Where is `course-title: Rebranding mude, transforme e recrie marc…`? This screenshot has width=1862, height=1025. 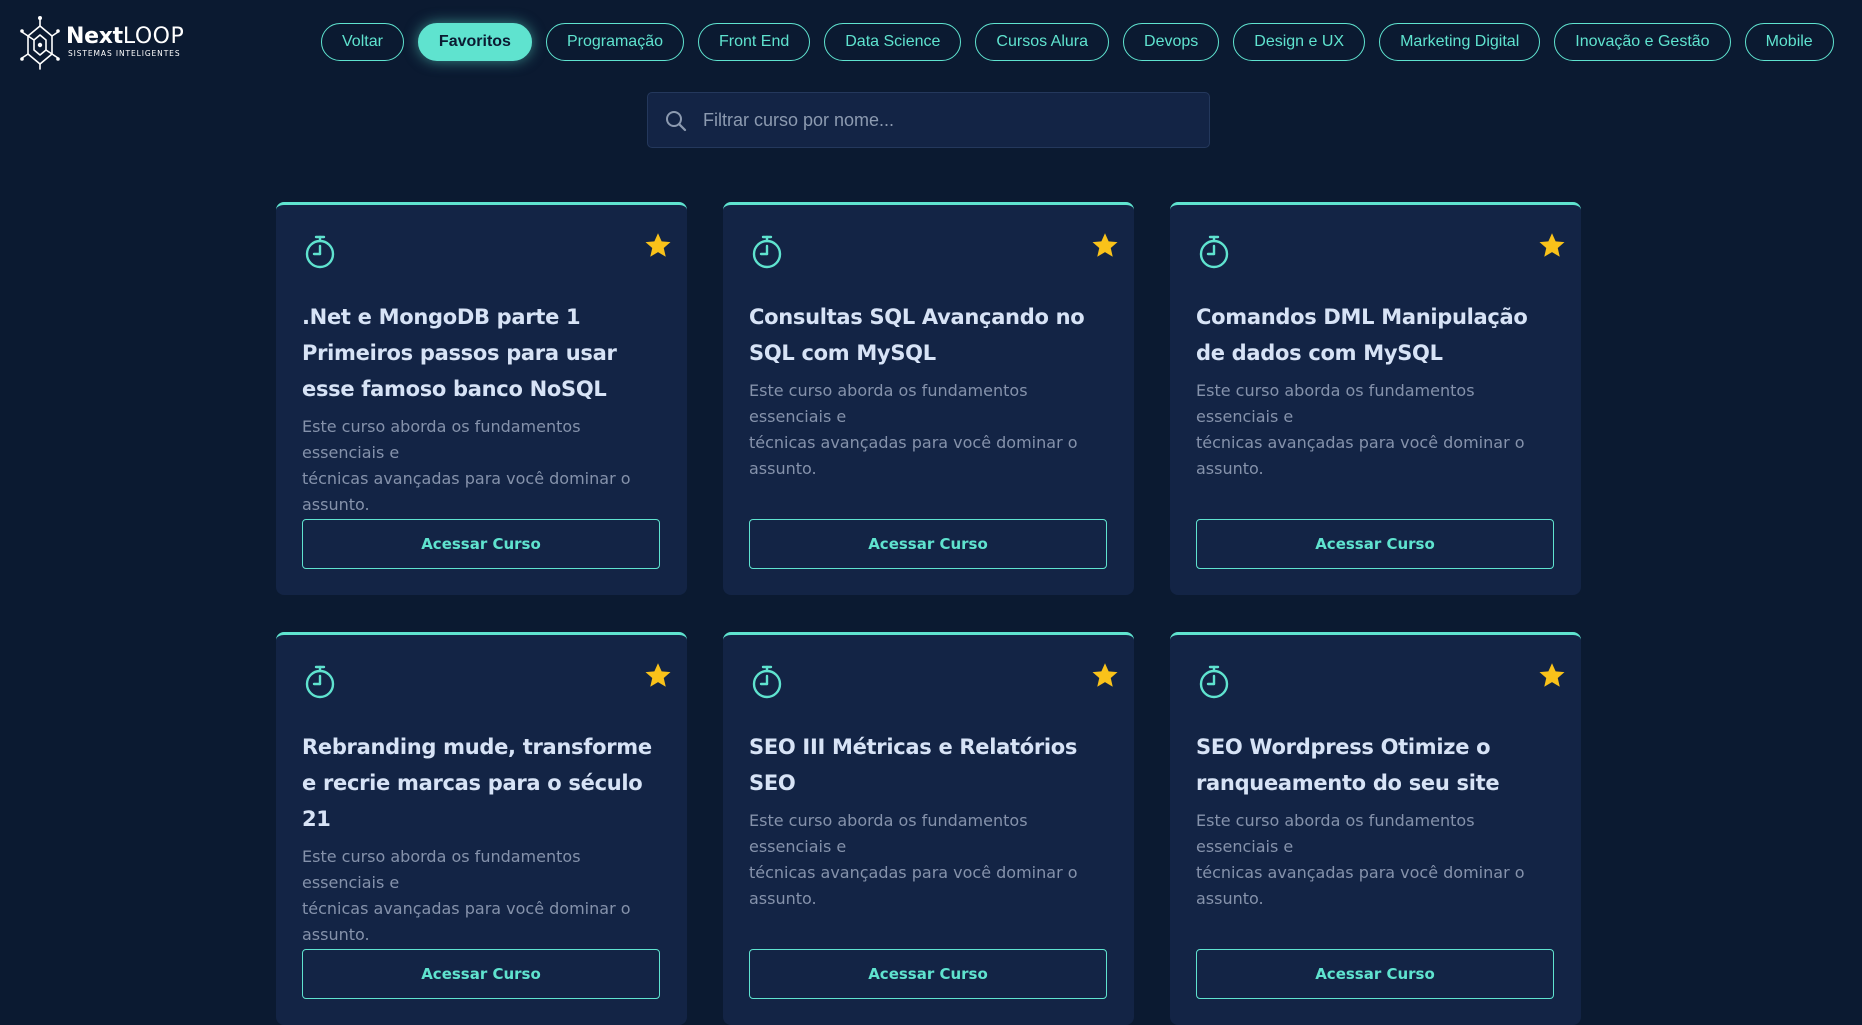 course-title: Rebranding mude, transforme e recrie marc… is located at coordinates (477, 783).